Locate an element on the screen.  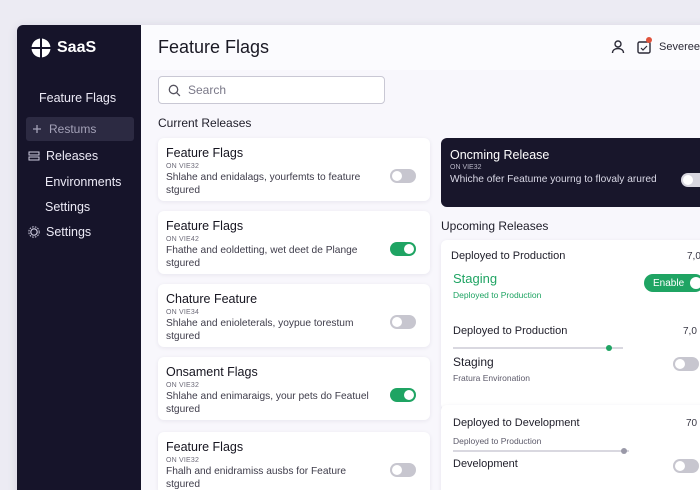
card-title: Chature Feature is located at coordinates (212, 299).